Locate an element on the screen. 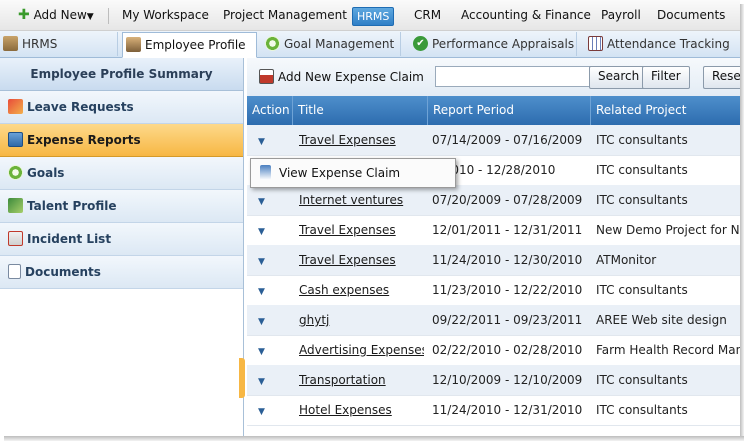 Image resolution: width=747 pixels, height=446 pixels. sidebar-item-talent-profile: Talent Profile is located at coordinates (121, 206).